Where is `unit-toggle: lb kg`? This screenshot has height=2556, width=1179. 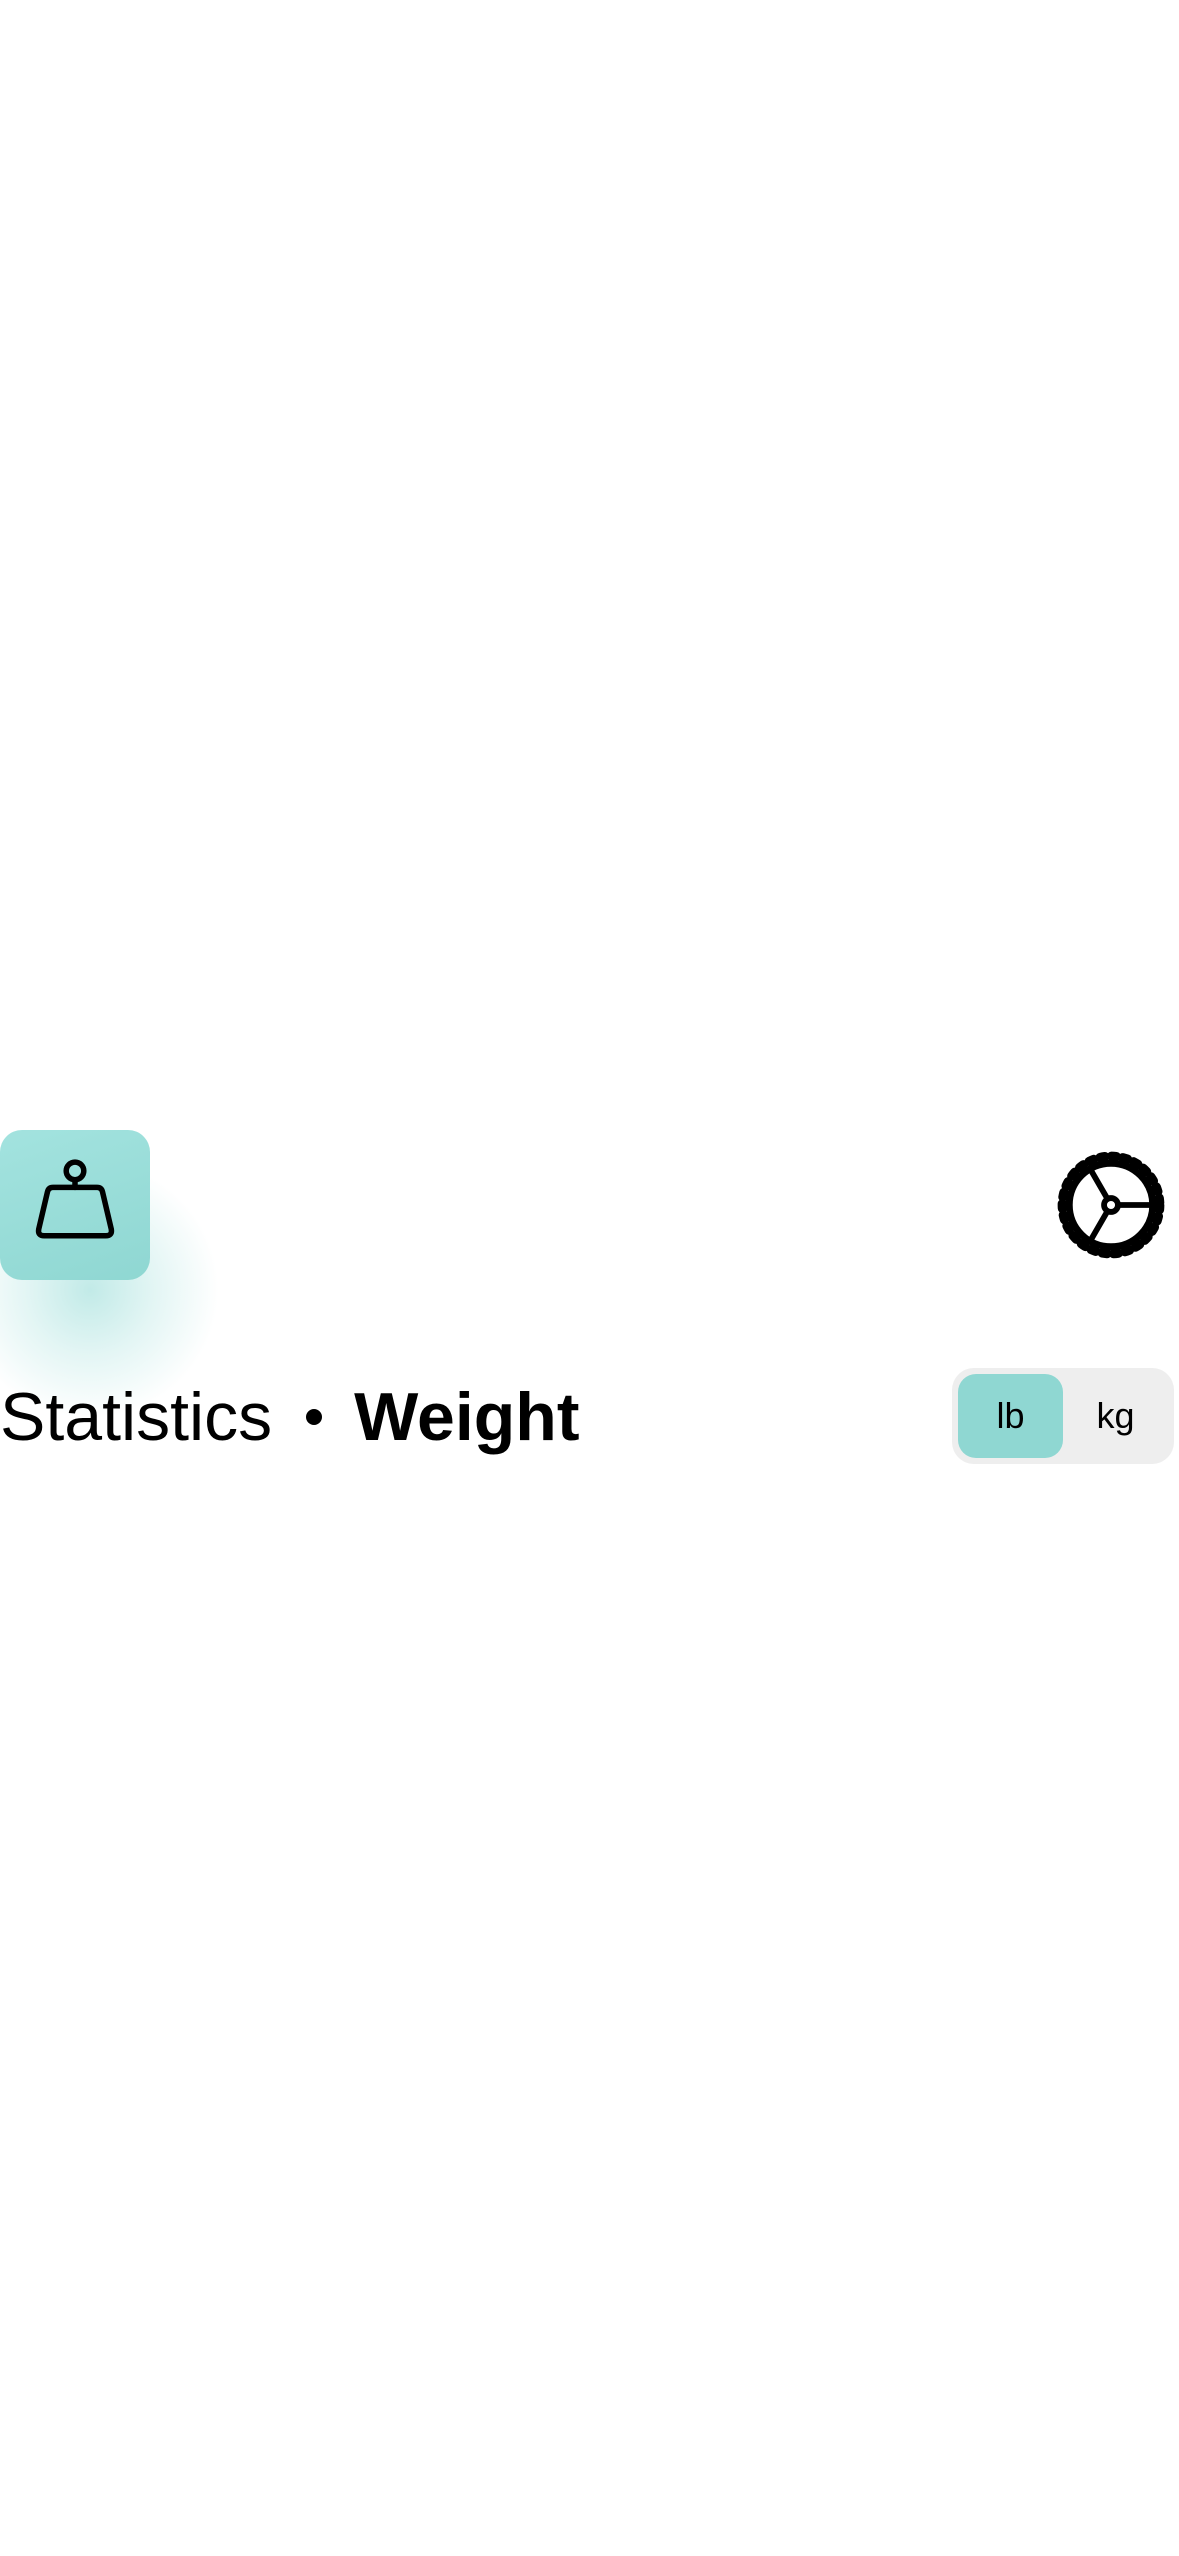
unit-toggle: lb kg is located at coordinates (1063, 1416).